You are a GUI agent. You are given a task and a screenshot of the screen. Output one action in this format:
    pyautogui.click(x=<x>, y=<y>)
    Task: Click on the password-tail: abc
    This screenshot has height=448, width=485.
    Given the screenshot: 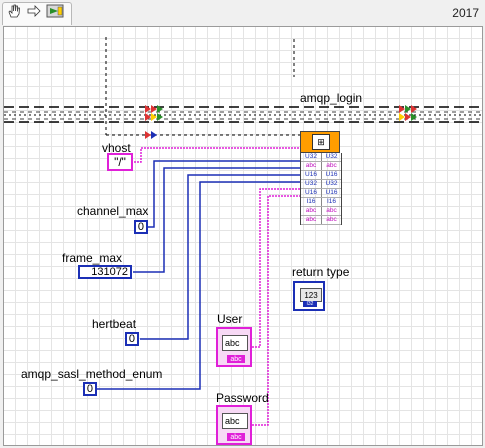 What is the action you would take?
    pyautogui.click(x=236, y=437)
    